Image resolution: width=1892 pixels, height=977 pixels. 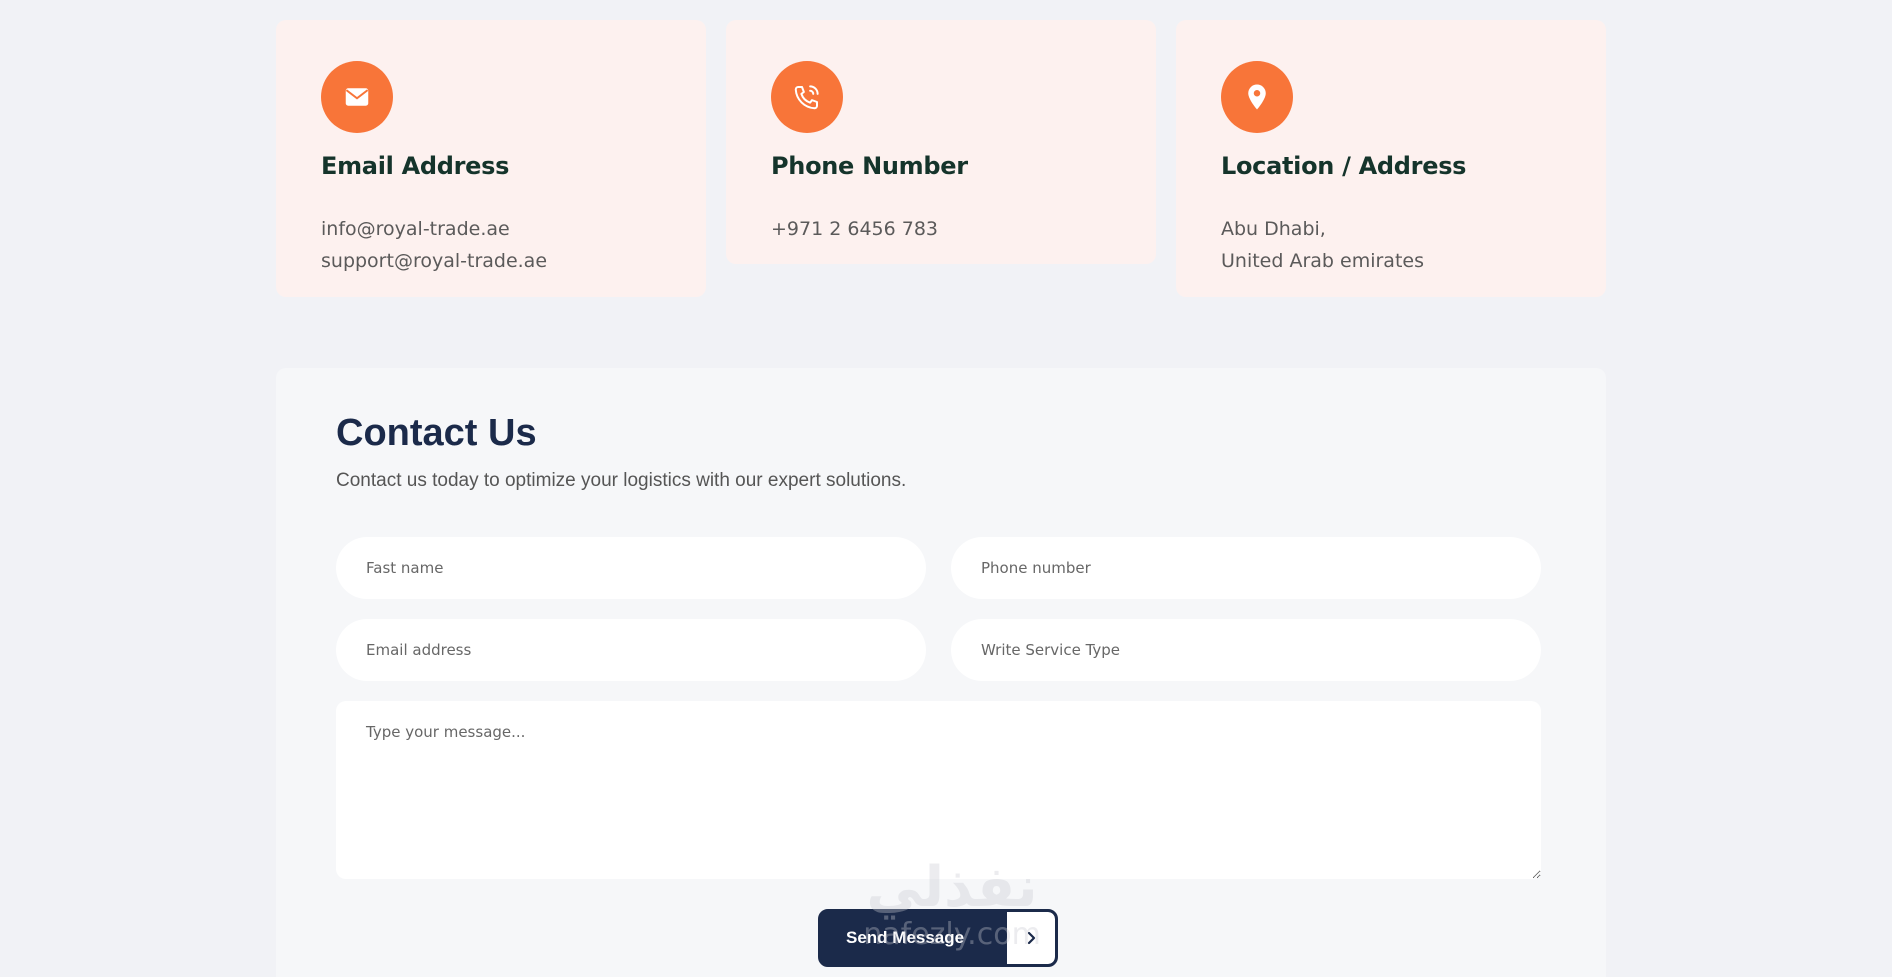 I want to click on phone-value: +971 2 6456 783, so click(x=854, y=229).